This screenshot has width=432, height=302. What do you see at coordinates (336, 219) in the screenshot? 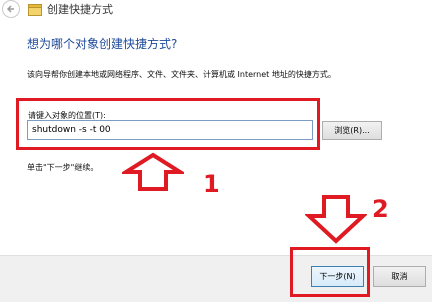
I see `down-arrow-icon` at bounding box center [336, 219].